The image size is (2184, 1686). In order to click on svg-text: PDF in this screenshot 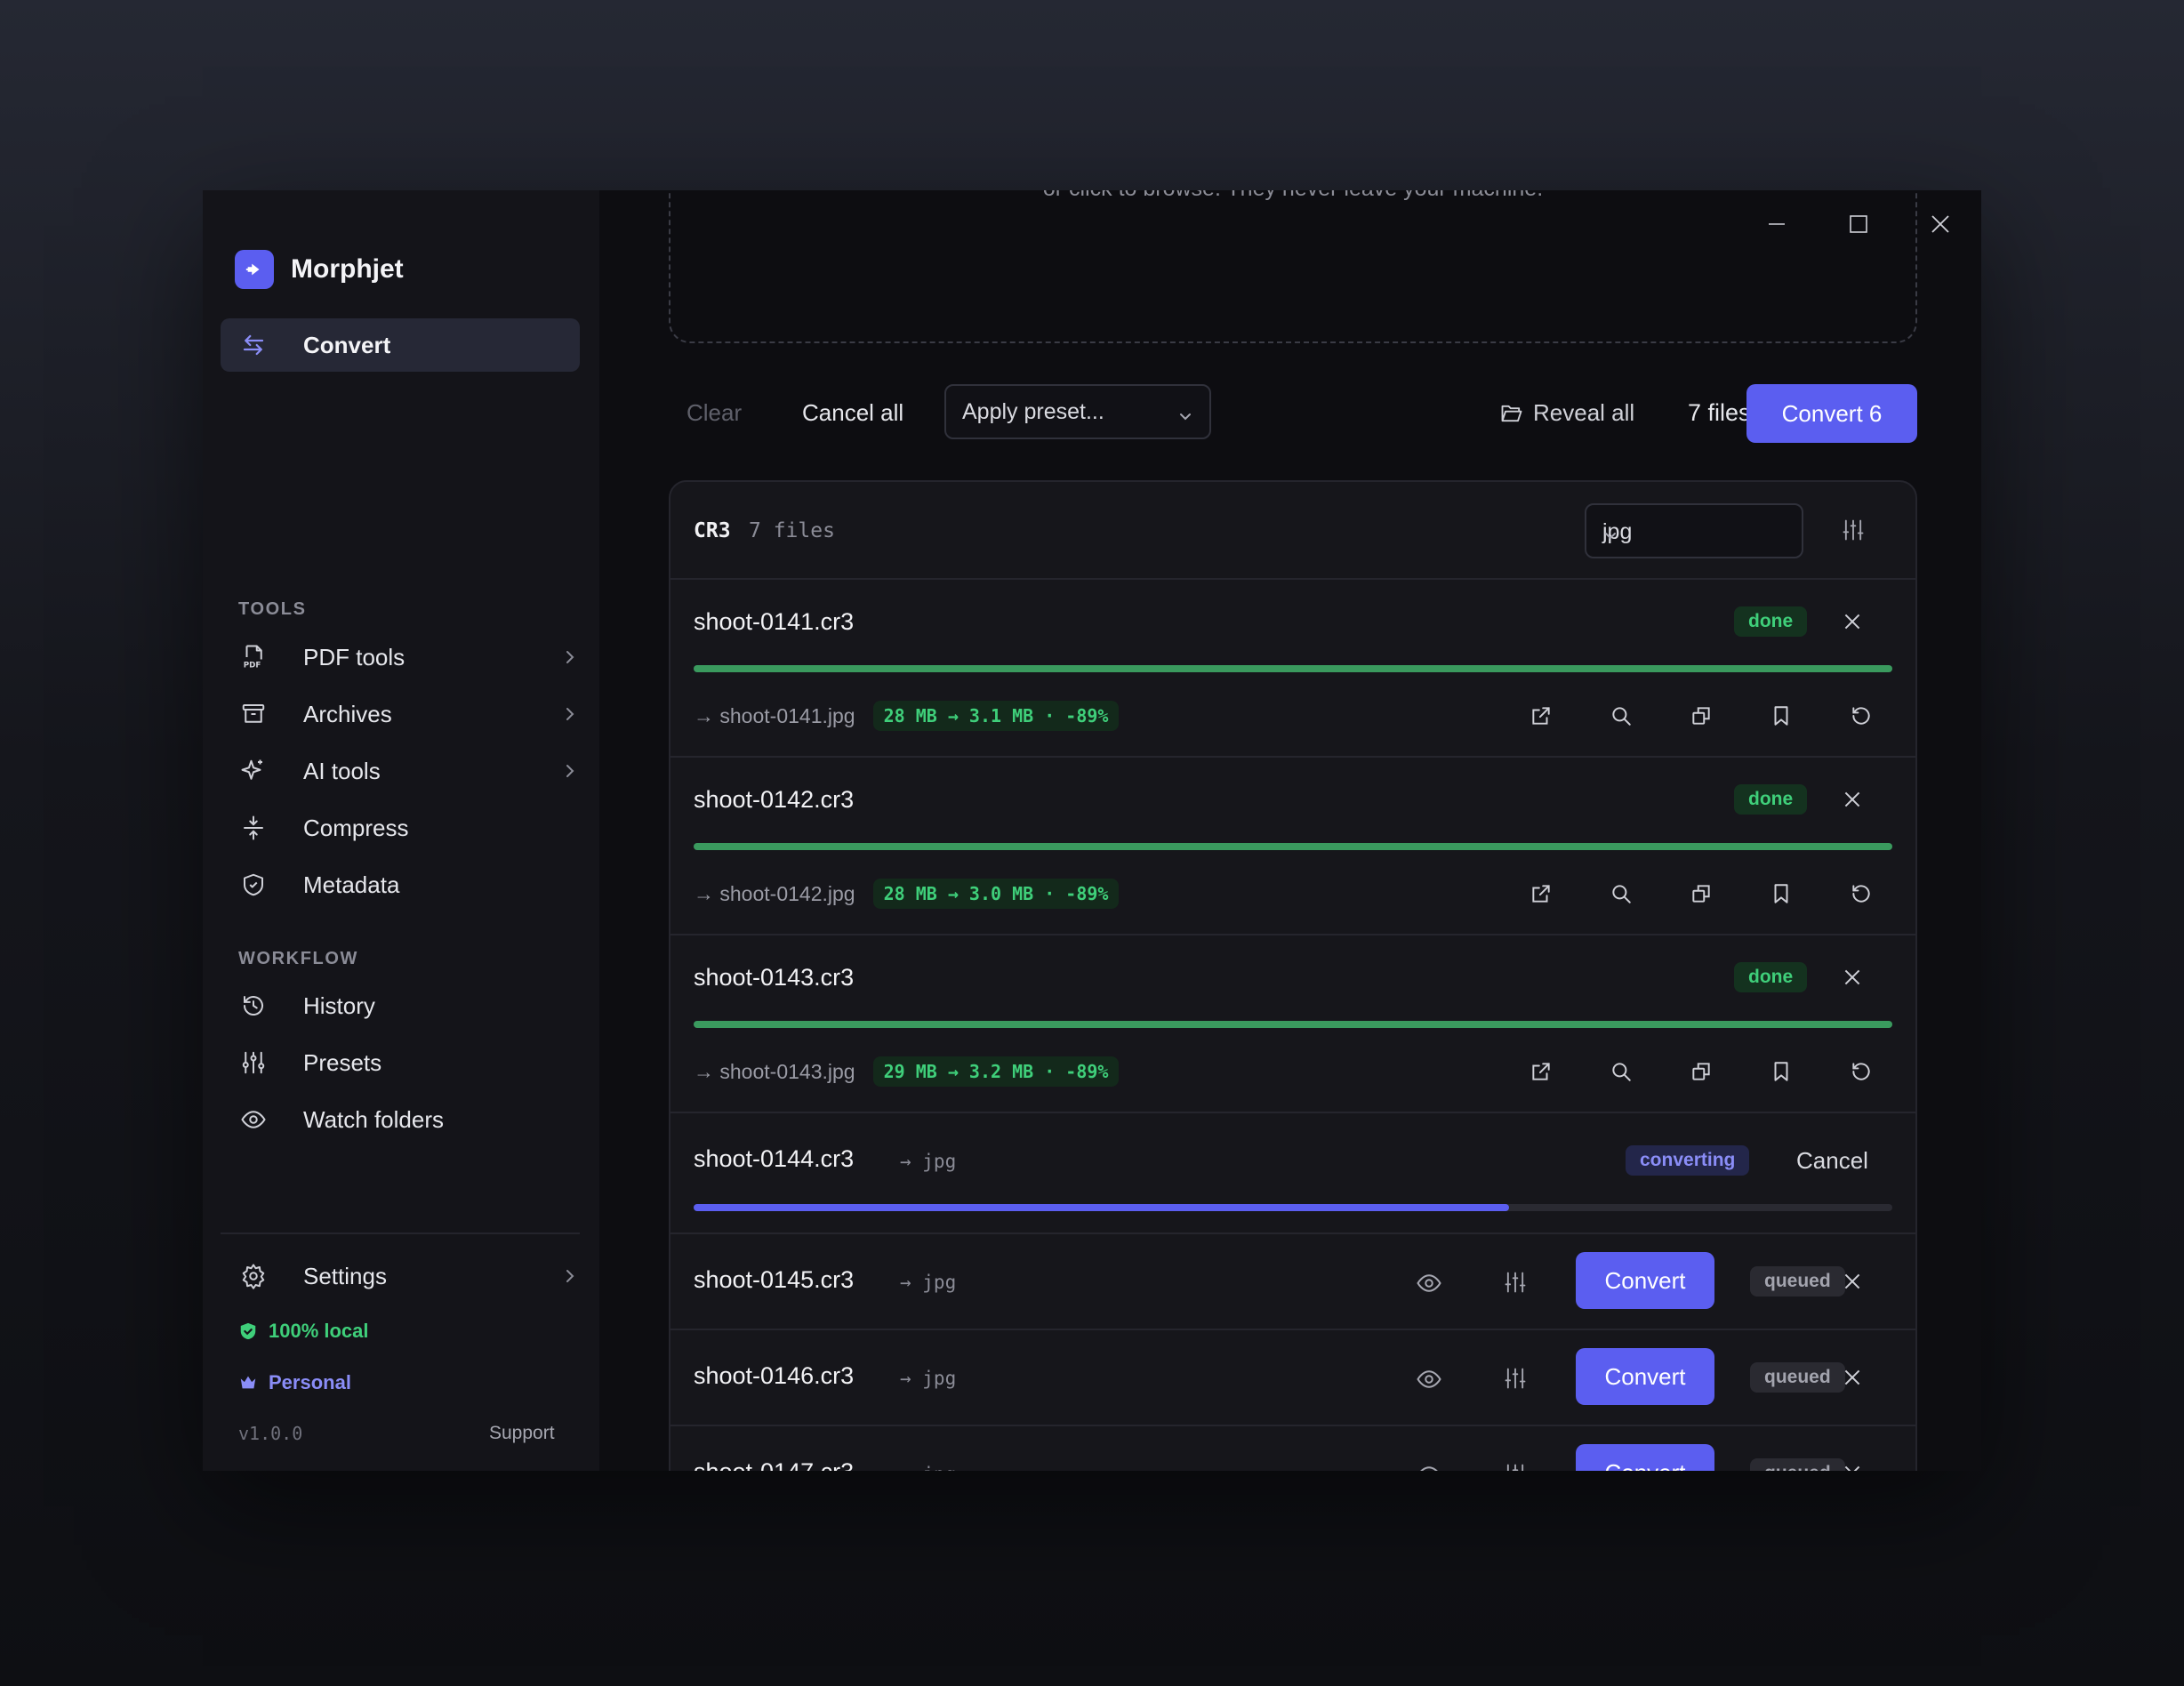, I will do `click(252, 665)`.